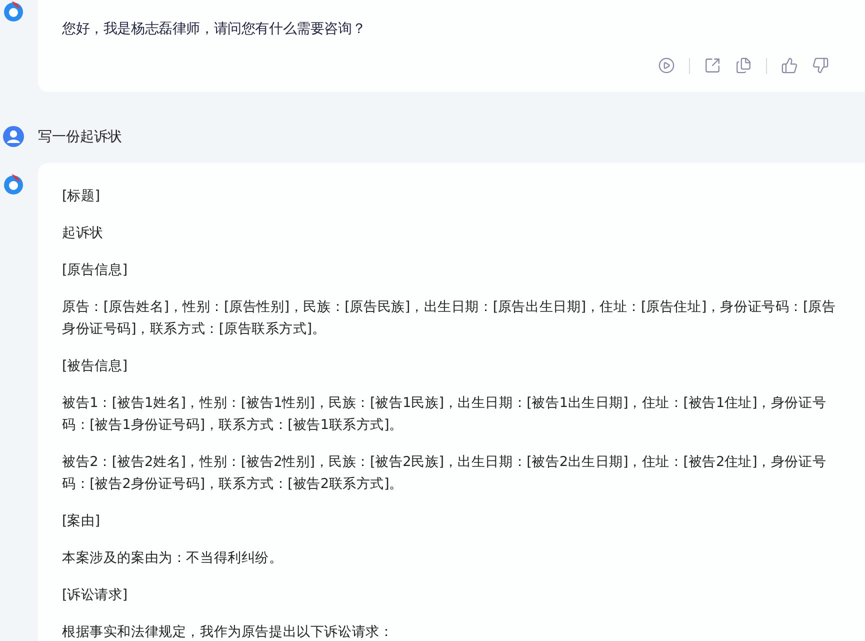 The width and height of the screenshot is (865, 641). I want to click on play-icon, so click(666, 65).